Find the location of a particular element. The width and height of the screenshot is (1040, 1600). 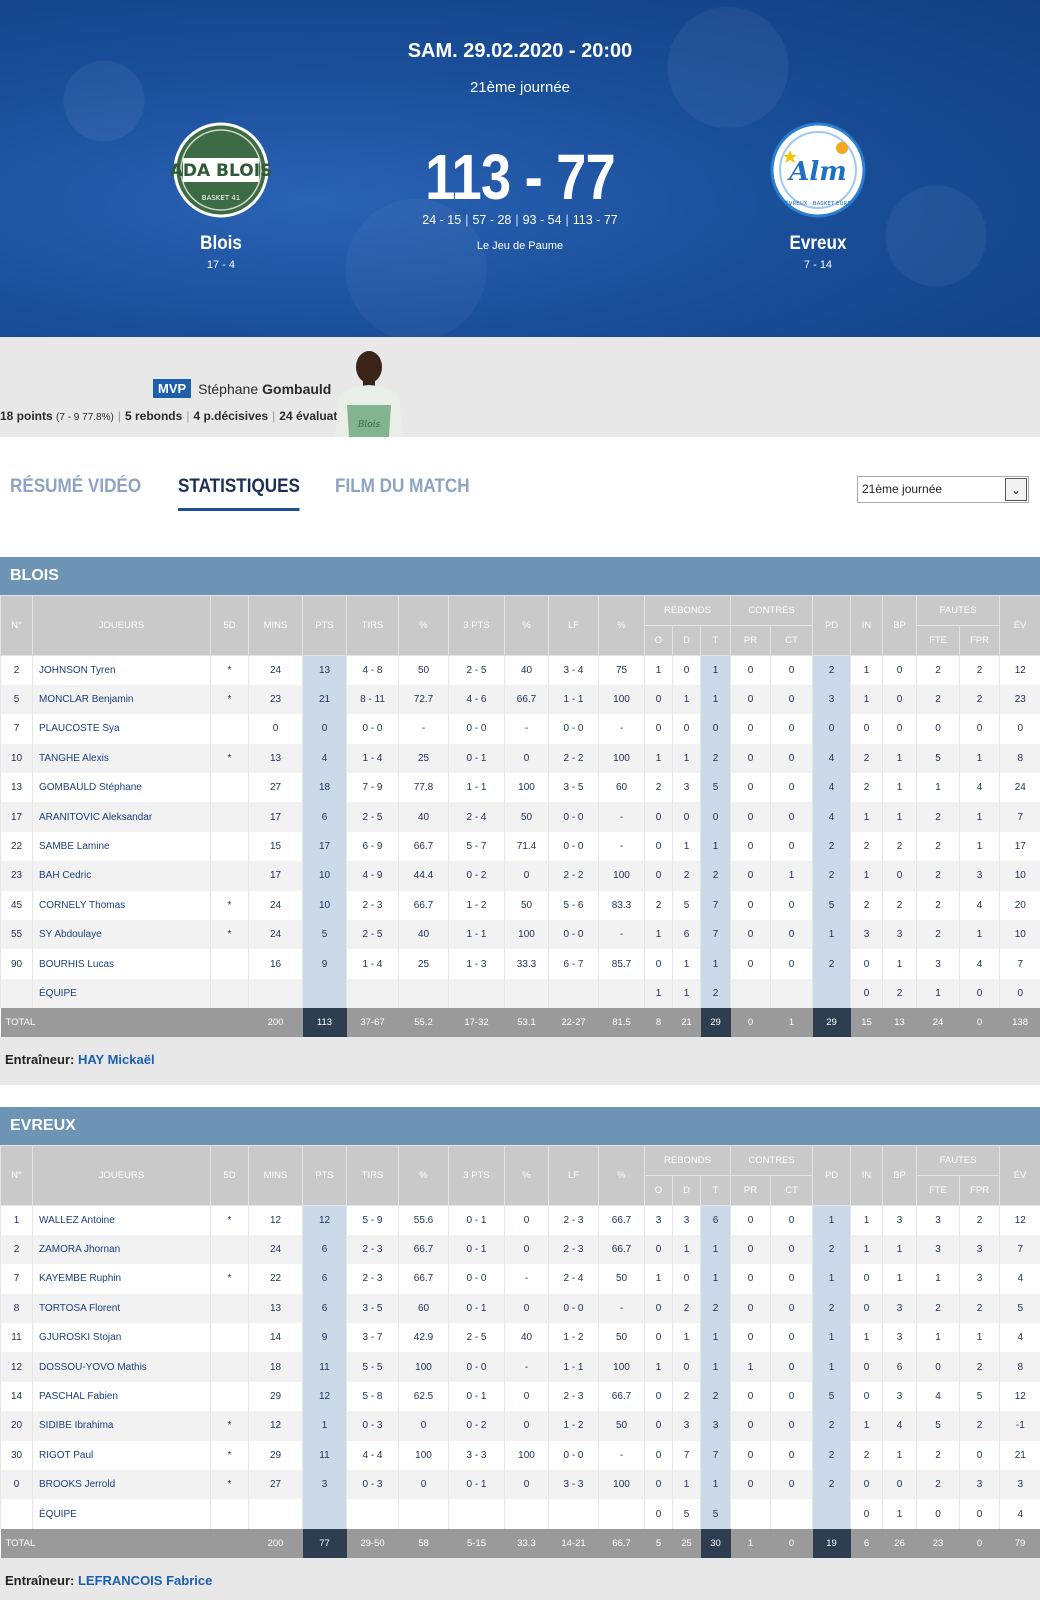

player-name-link: ARANITOVIC Aleksandar is located at coordinates (121, 817).